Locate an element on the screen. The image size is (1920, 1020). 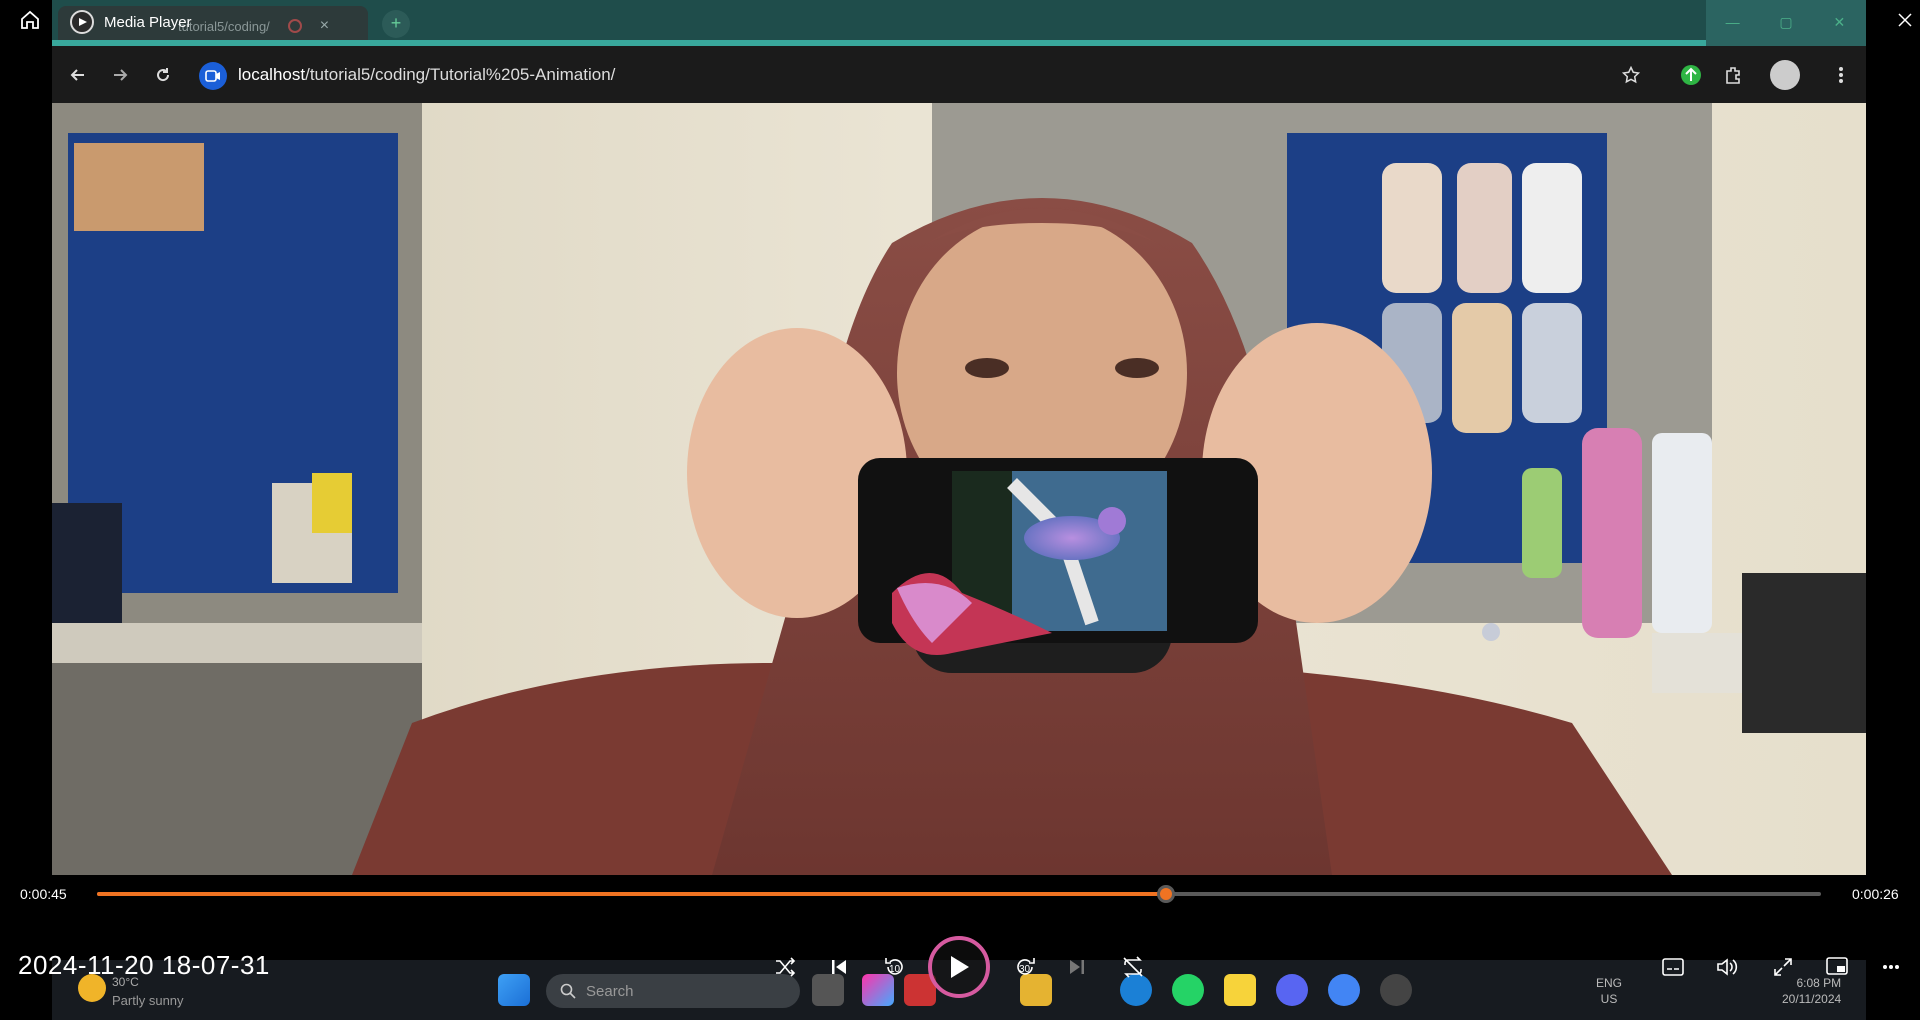
seek-bar-progress is located at coordinates (631, 894).